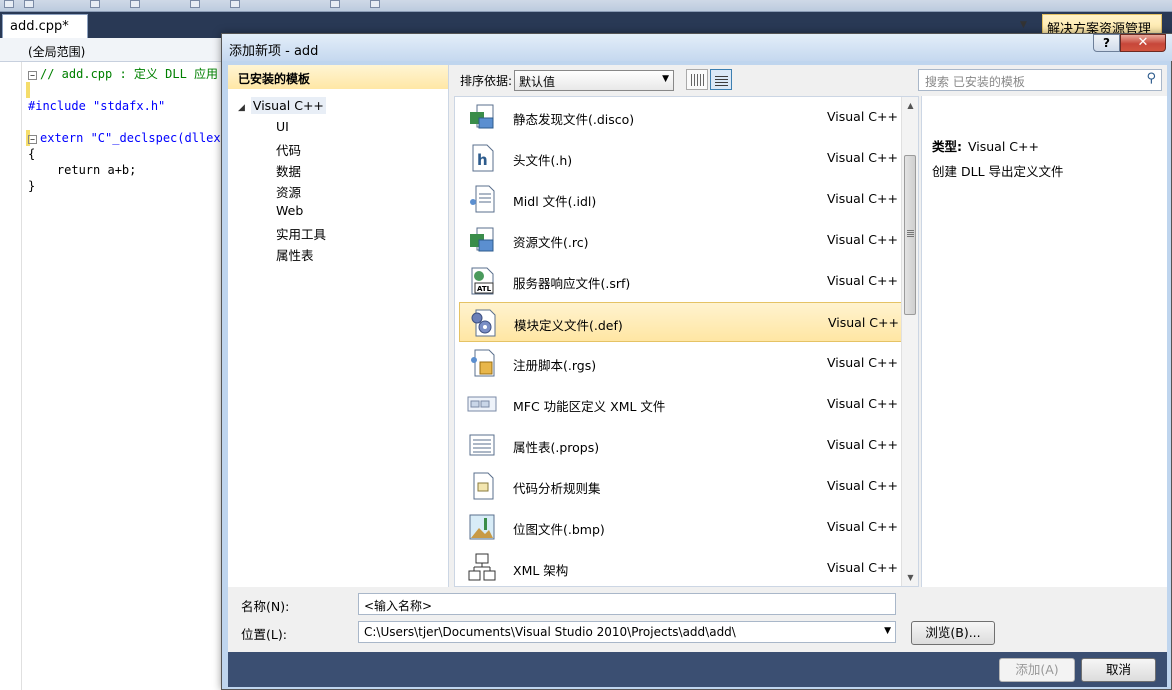  I want to click on code-line-text: extern "C"_declspec(dllexp, so click(134, 138).